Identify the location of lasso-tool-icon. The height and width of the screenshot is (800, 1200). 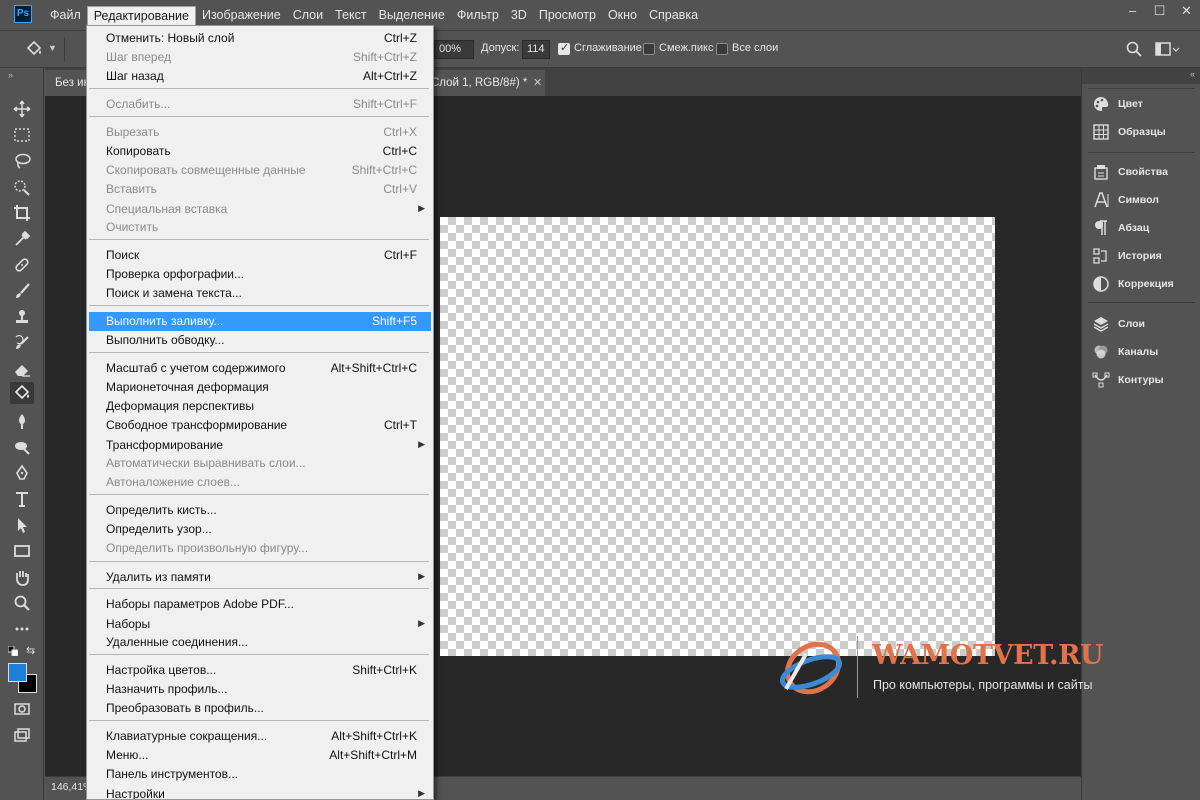
(22, 161).